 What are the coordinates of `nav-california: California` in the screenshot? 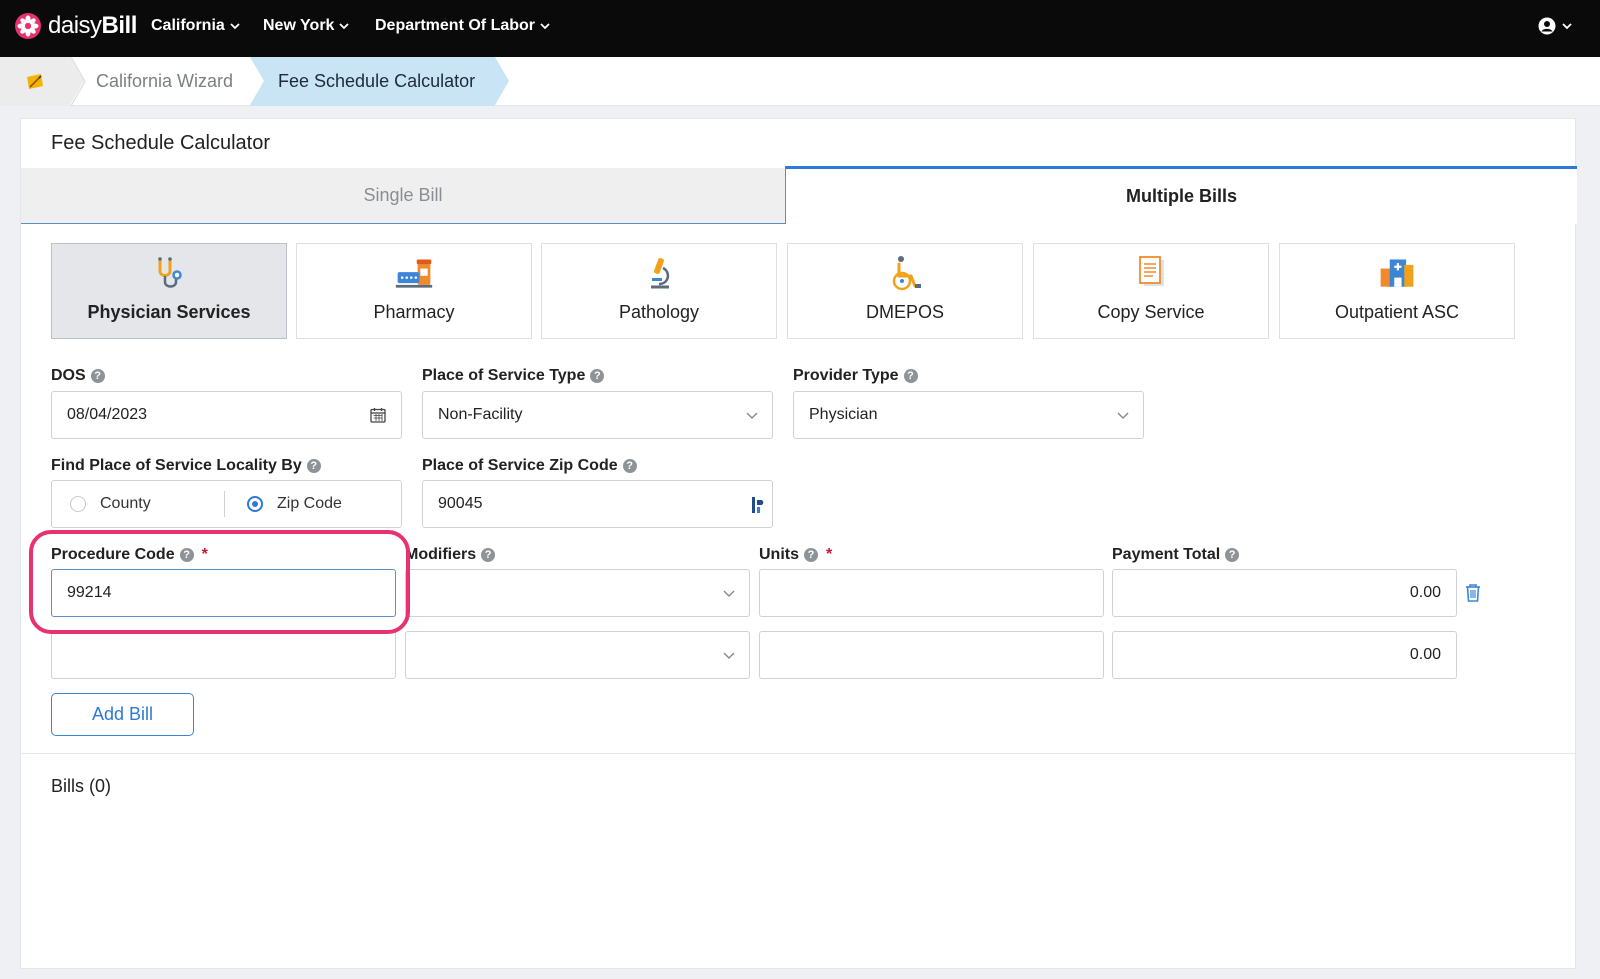 It's located at (195, 26).